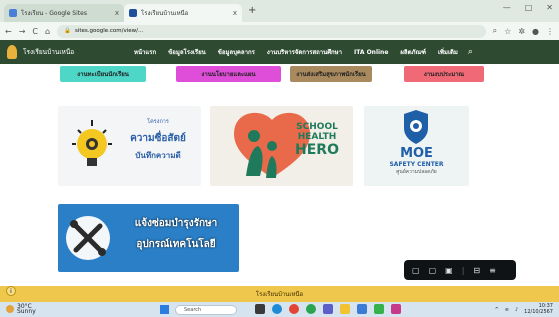 The image size is (559, 317). I want to click on zoom-icon: ⌕, so click(495, 31).